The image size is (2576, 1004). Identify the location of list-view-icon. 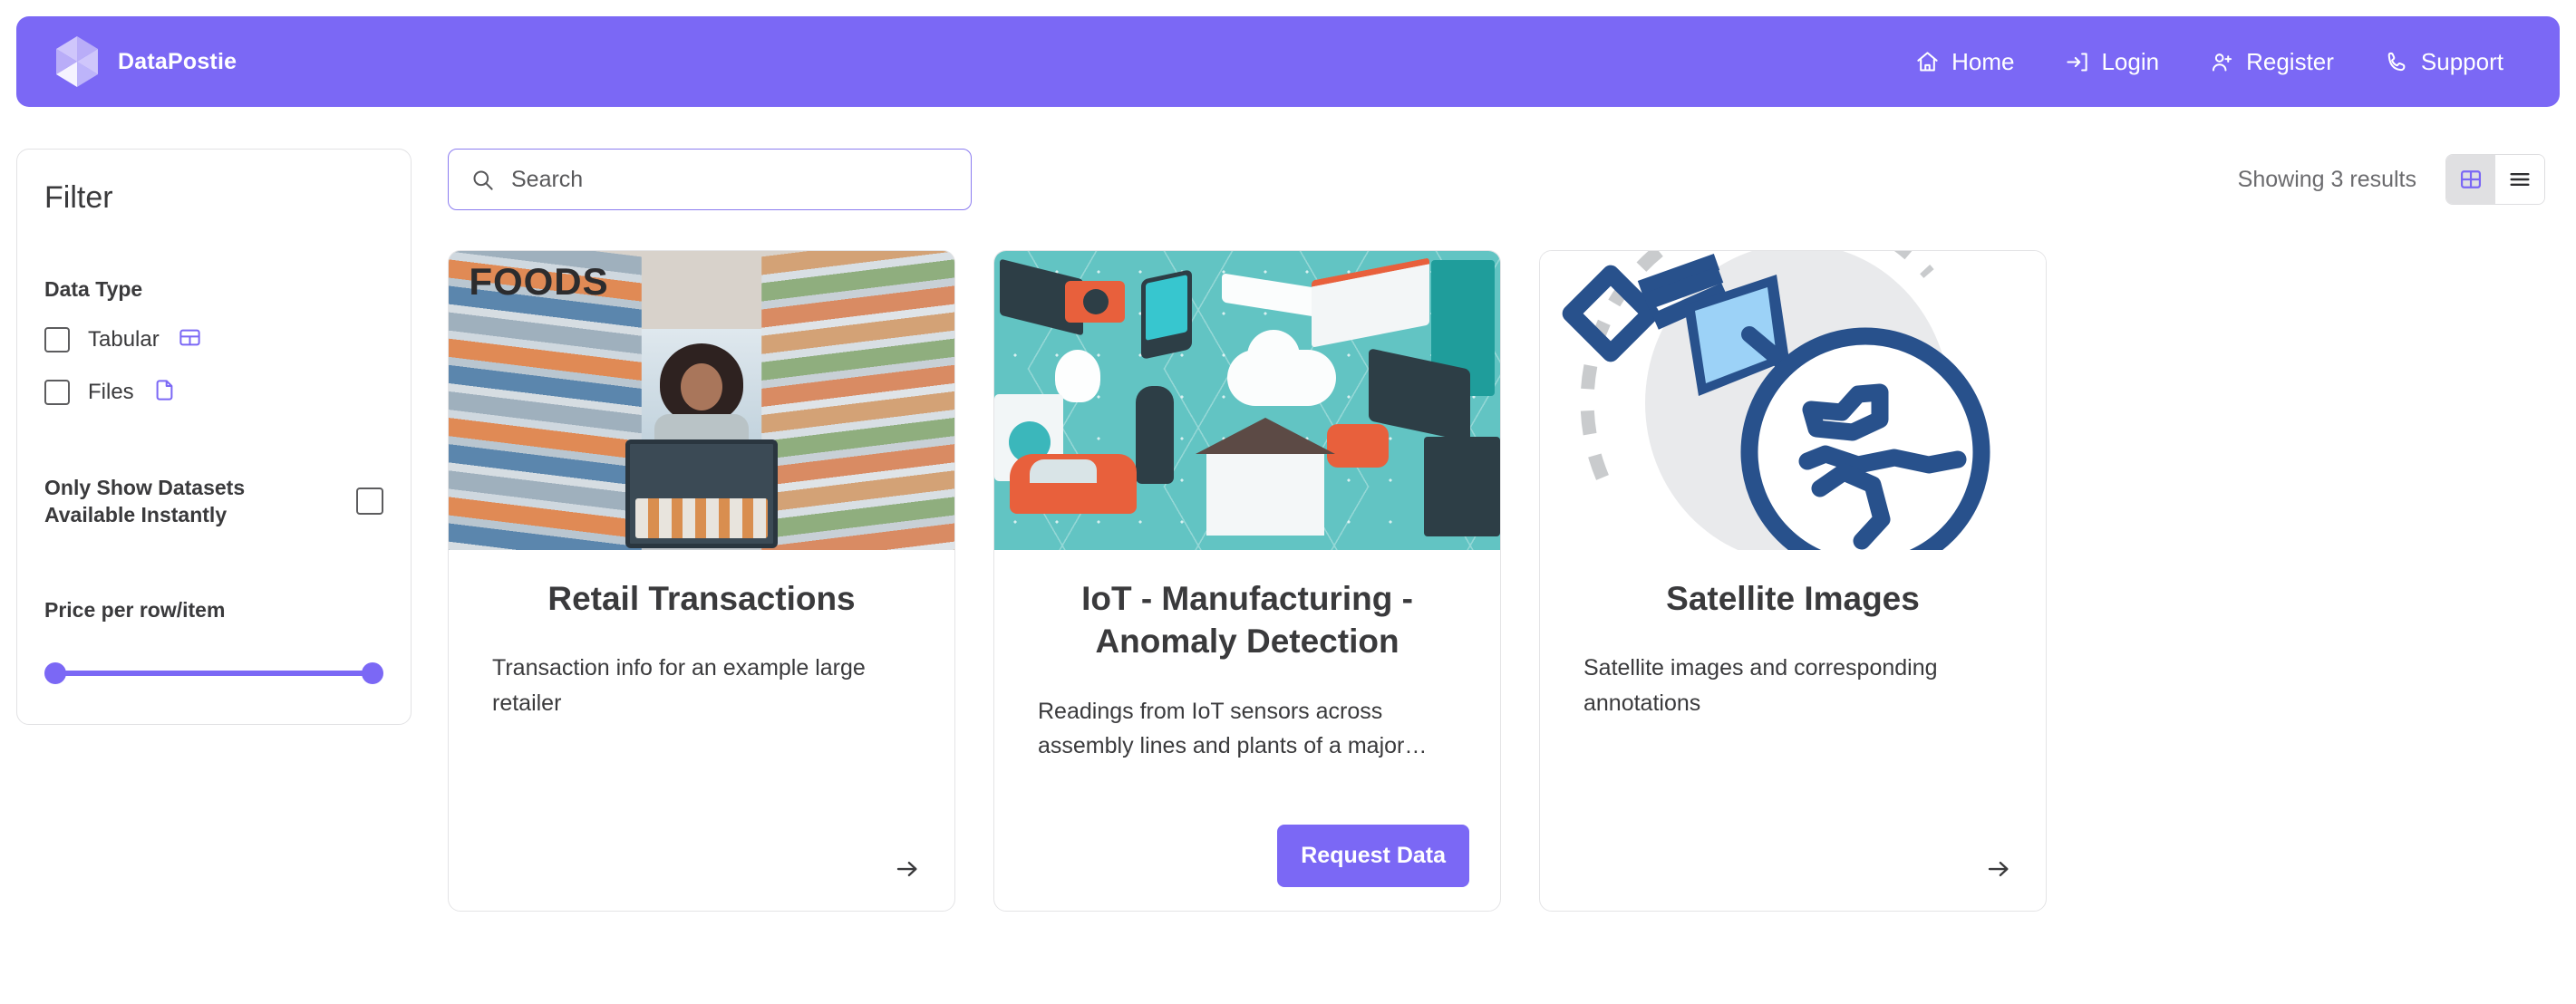
(2519, 179).